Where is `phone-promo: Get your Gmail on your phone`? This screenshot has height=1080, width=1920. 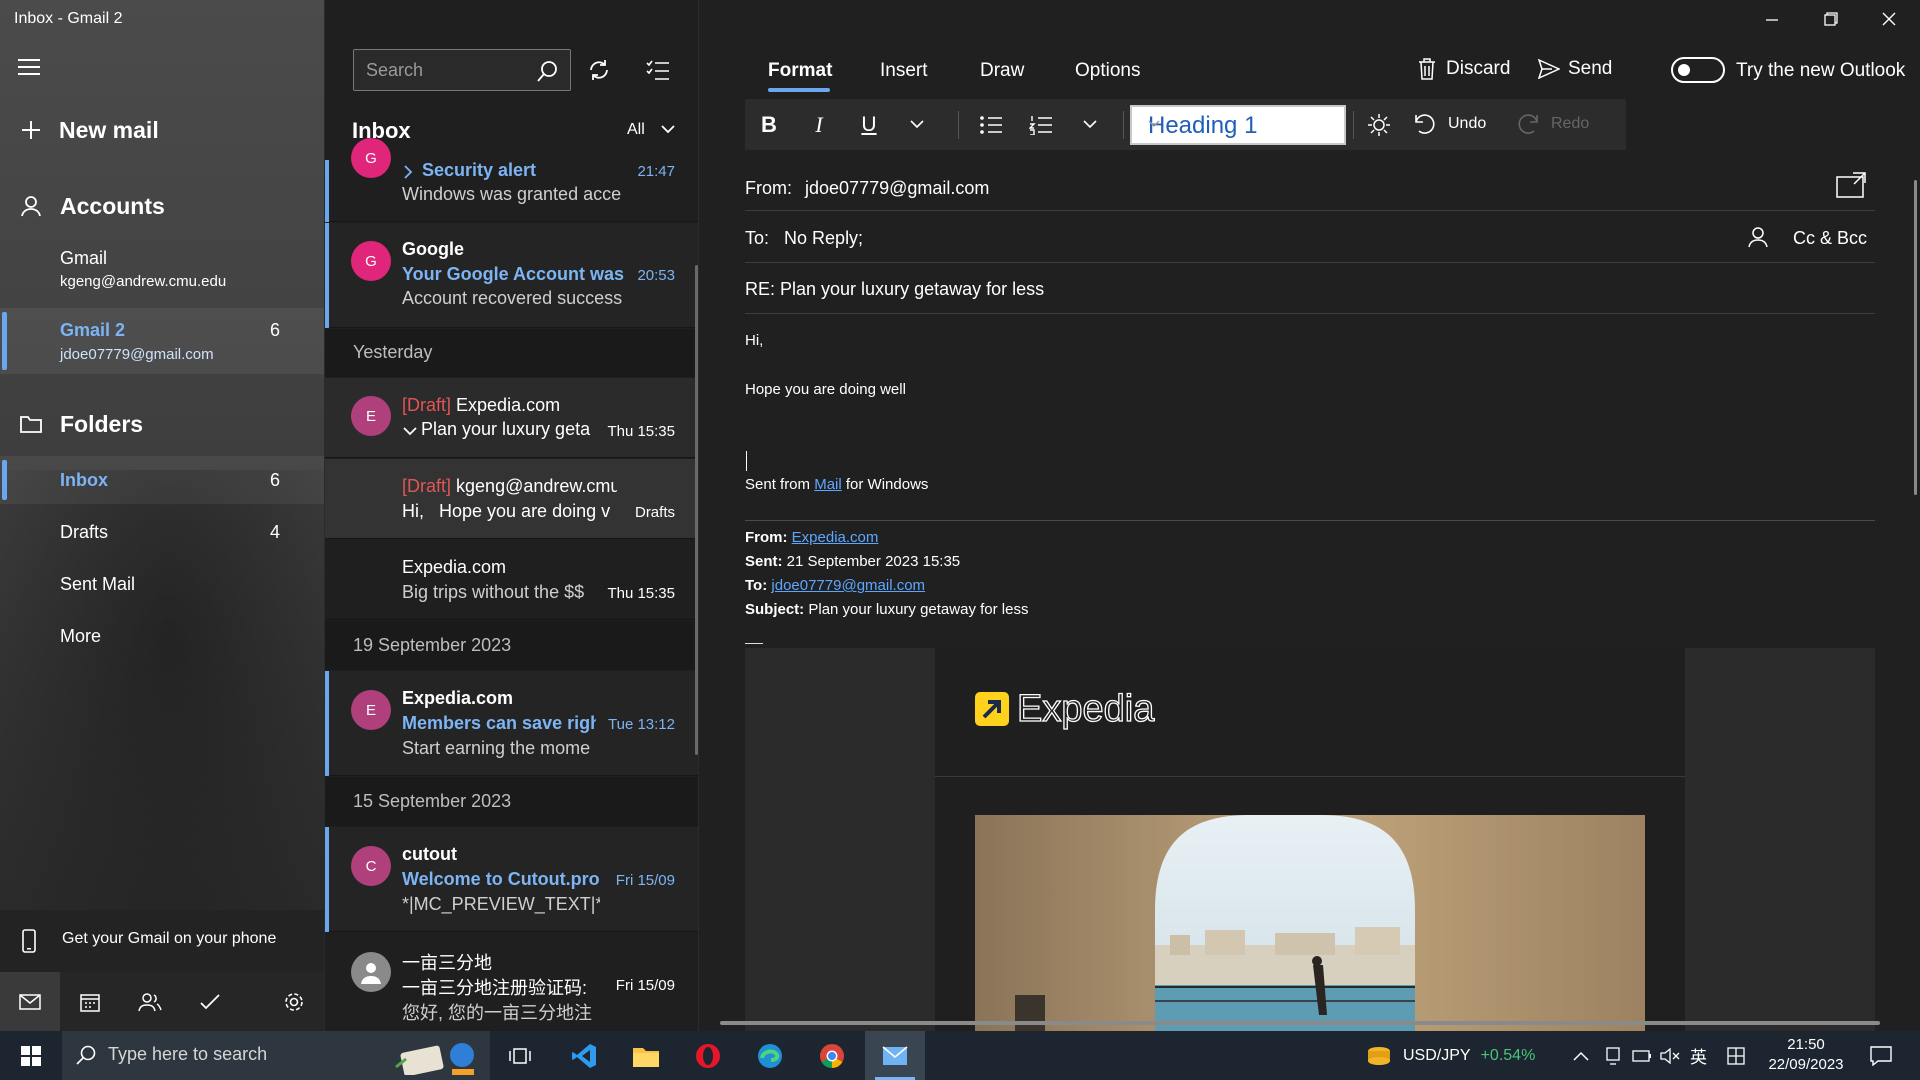
phone-promo: Get your Gmail on your phone is located at coordinates (162, 941).